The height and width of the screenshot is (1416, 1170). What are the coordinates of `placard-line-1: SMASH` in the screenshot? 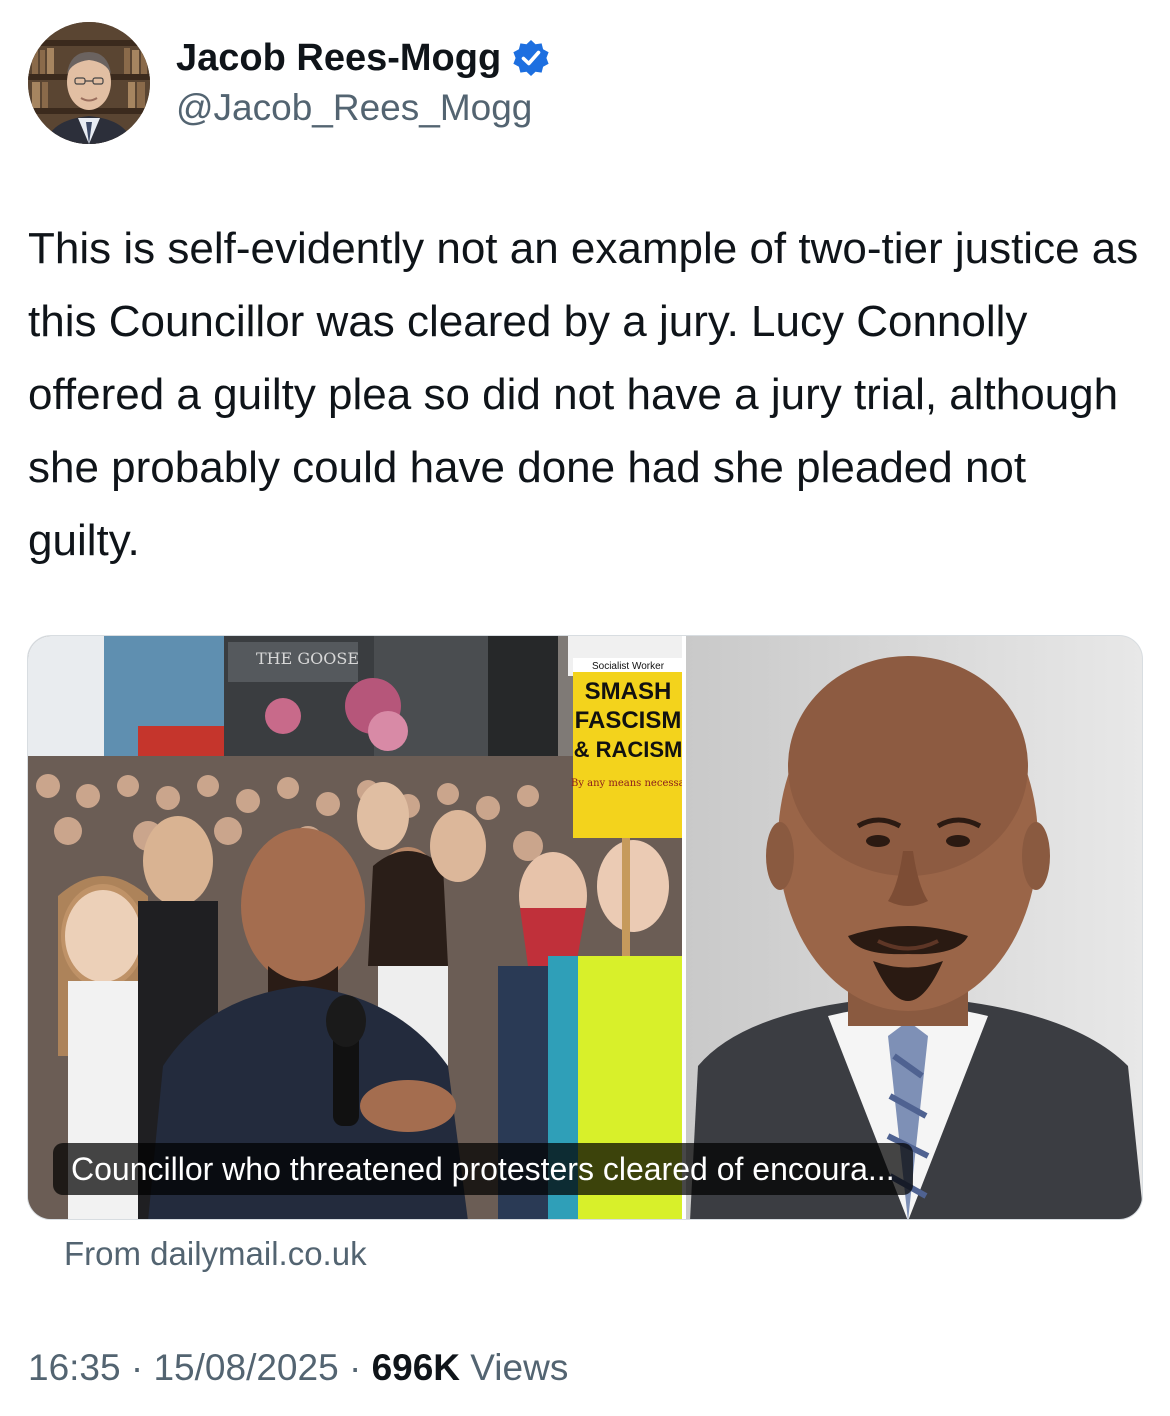 It's located at (628, 691).